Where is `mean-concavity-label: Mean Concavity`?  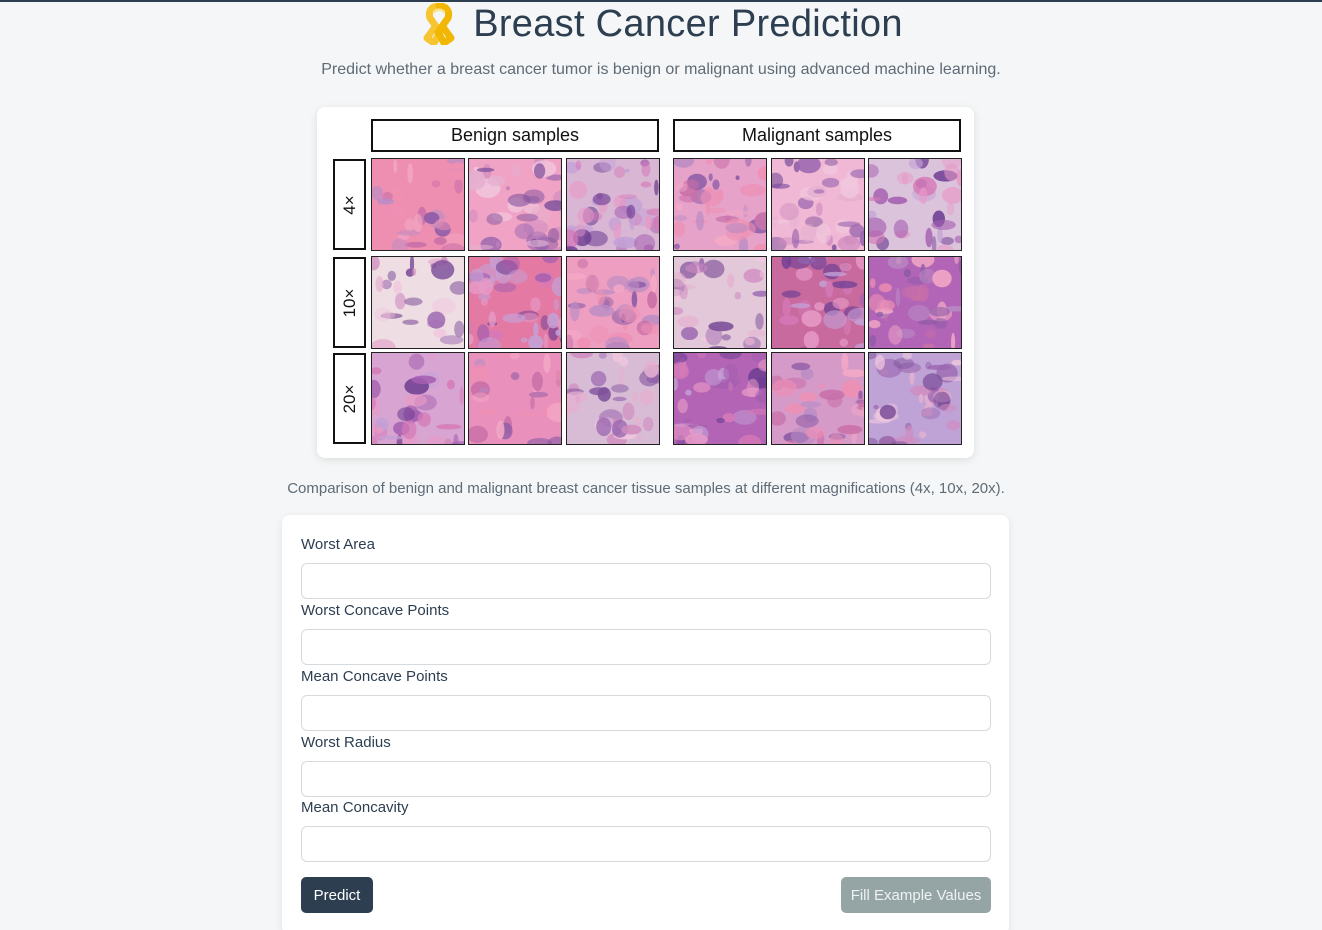
mean-concavity-label: Mean Concavity is located at coordinates (355, 807).